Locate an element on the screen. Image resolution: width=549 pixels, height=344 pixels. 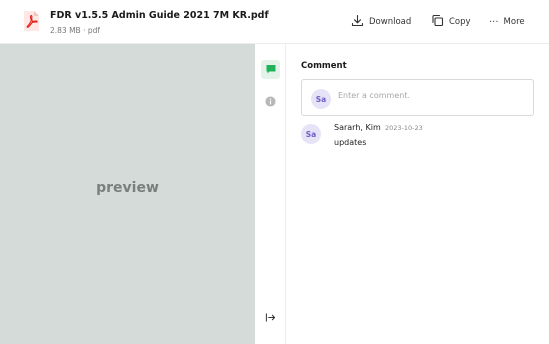
comment-date: 2023-10-23 is located at coordinates (404, 128).